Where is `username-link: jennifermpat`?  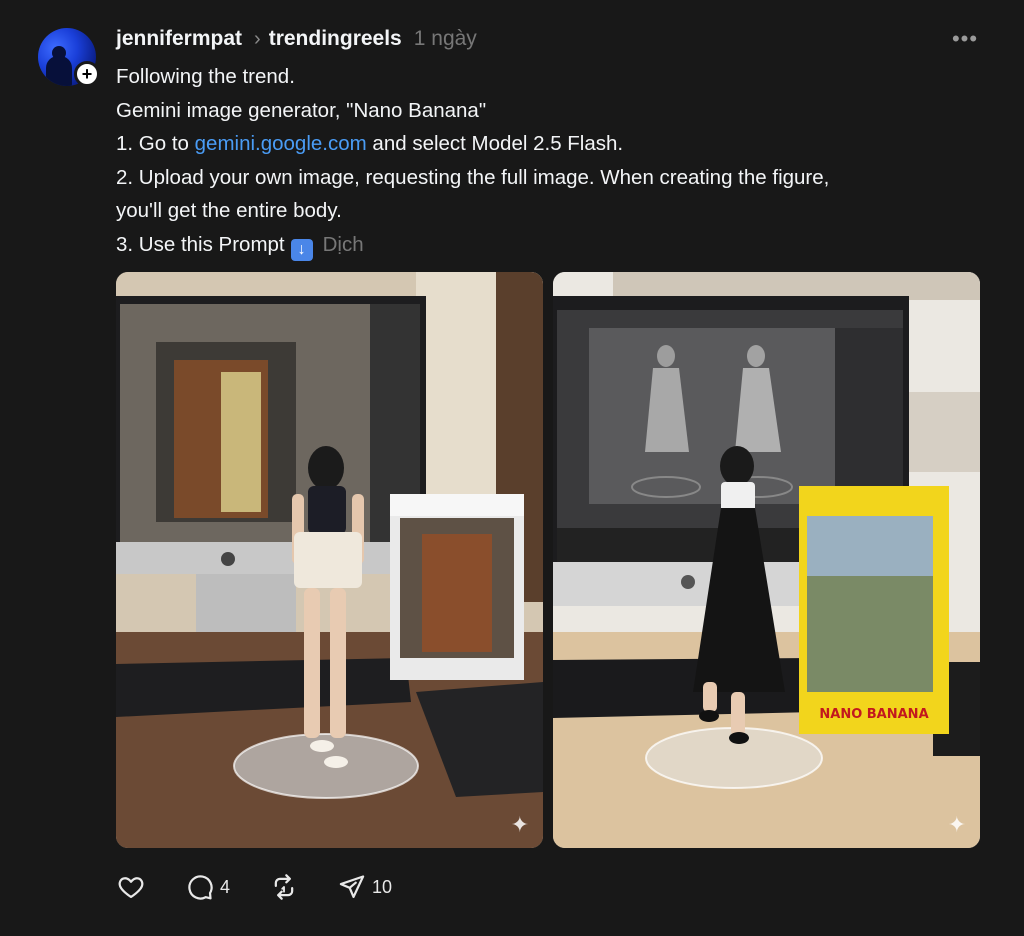 username-link: jennifermpat is located at coordinates (179, 39).